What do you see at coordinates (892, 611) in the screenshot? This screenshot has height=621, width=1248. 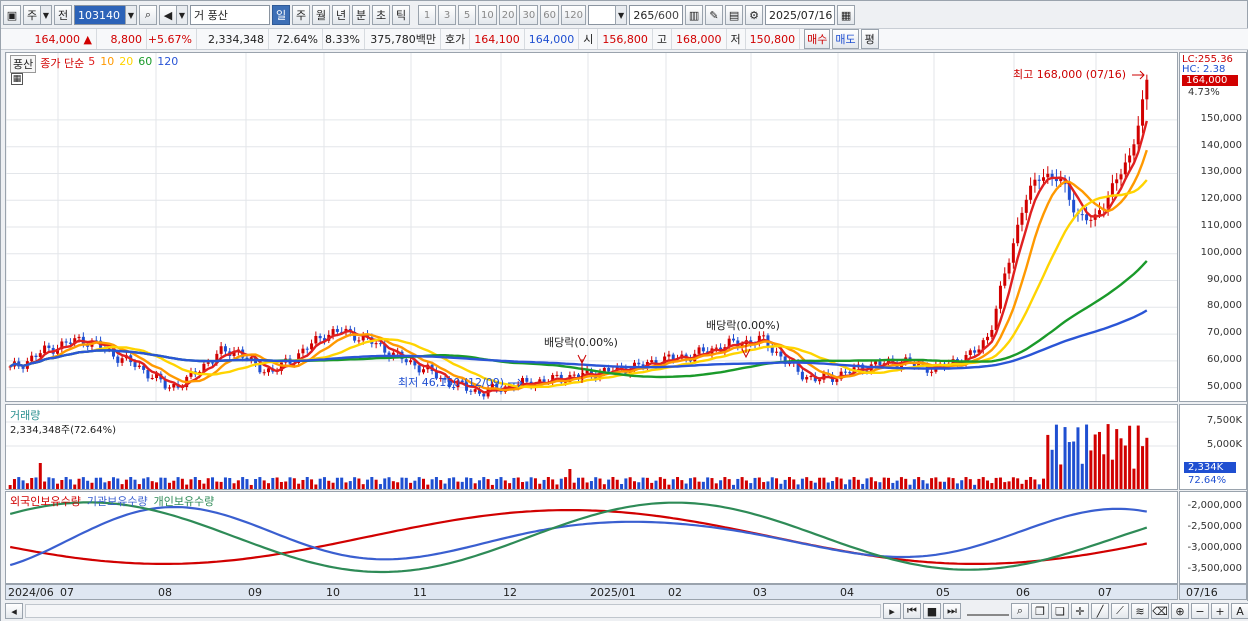 I see `scroll-right-icon: ▸` at bounding box center [892, 611].